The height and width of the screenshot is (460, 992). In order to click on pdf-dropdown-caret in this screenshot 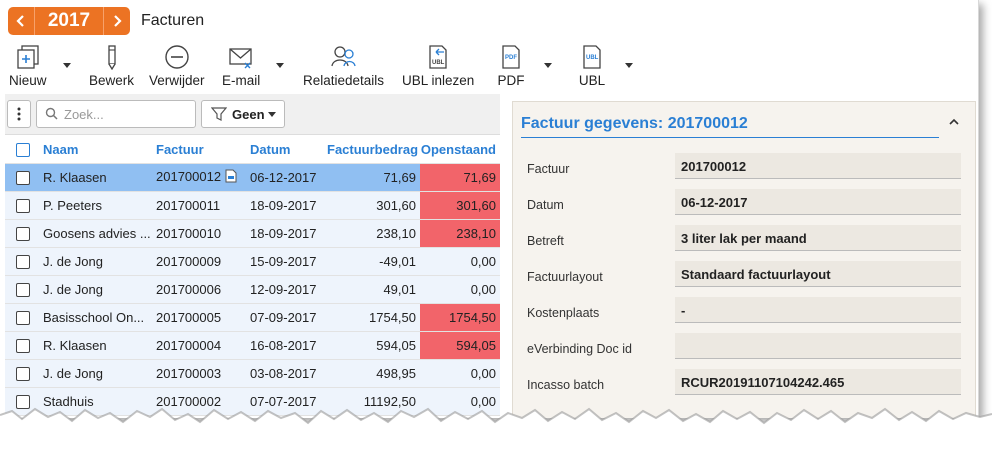, I will do `click(548, 65)`.